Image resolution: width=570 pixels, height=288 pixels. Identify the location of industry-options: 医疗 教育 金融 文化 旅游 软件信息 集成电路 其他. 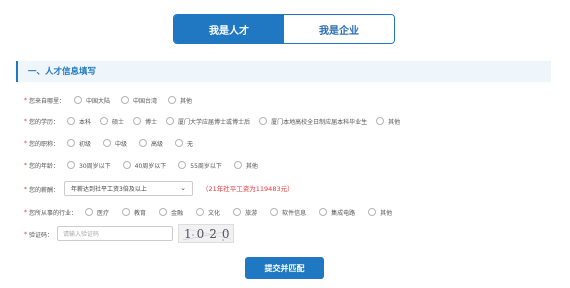
(242, 212).